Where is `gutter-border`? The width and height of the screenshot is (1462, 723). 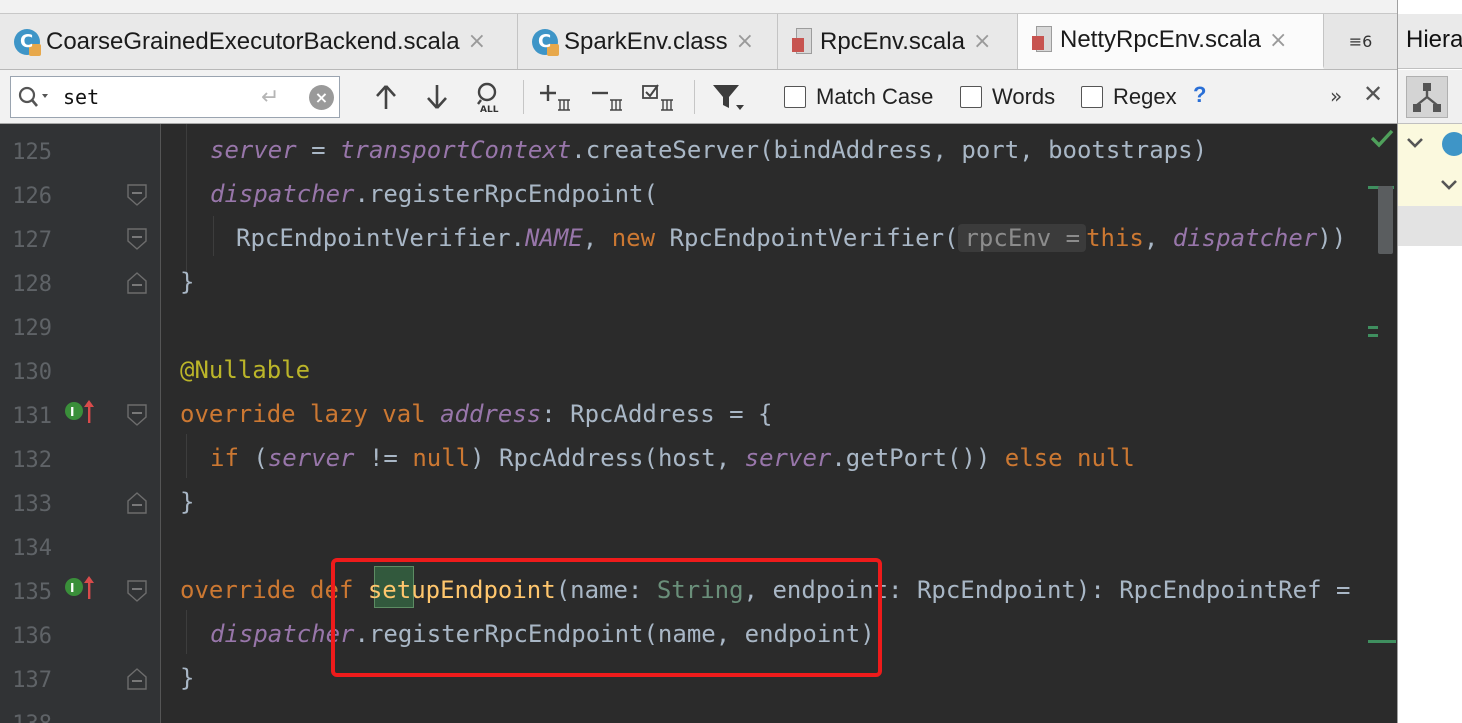 gutter-border is located at coordinates (160, 423).